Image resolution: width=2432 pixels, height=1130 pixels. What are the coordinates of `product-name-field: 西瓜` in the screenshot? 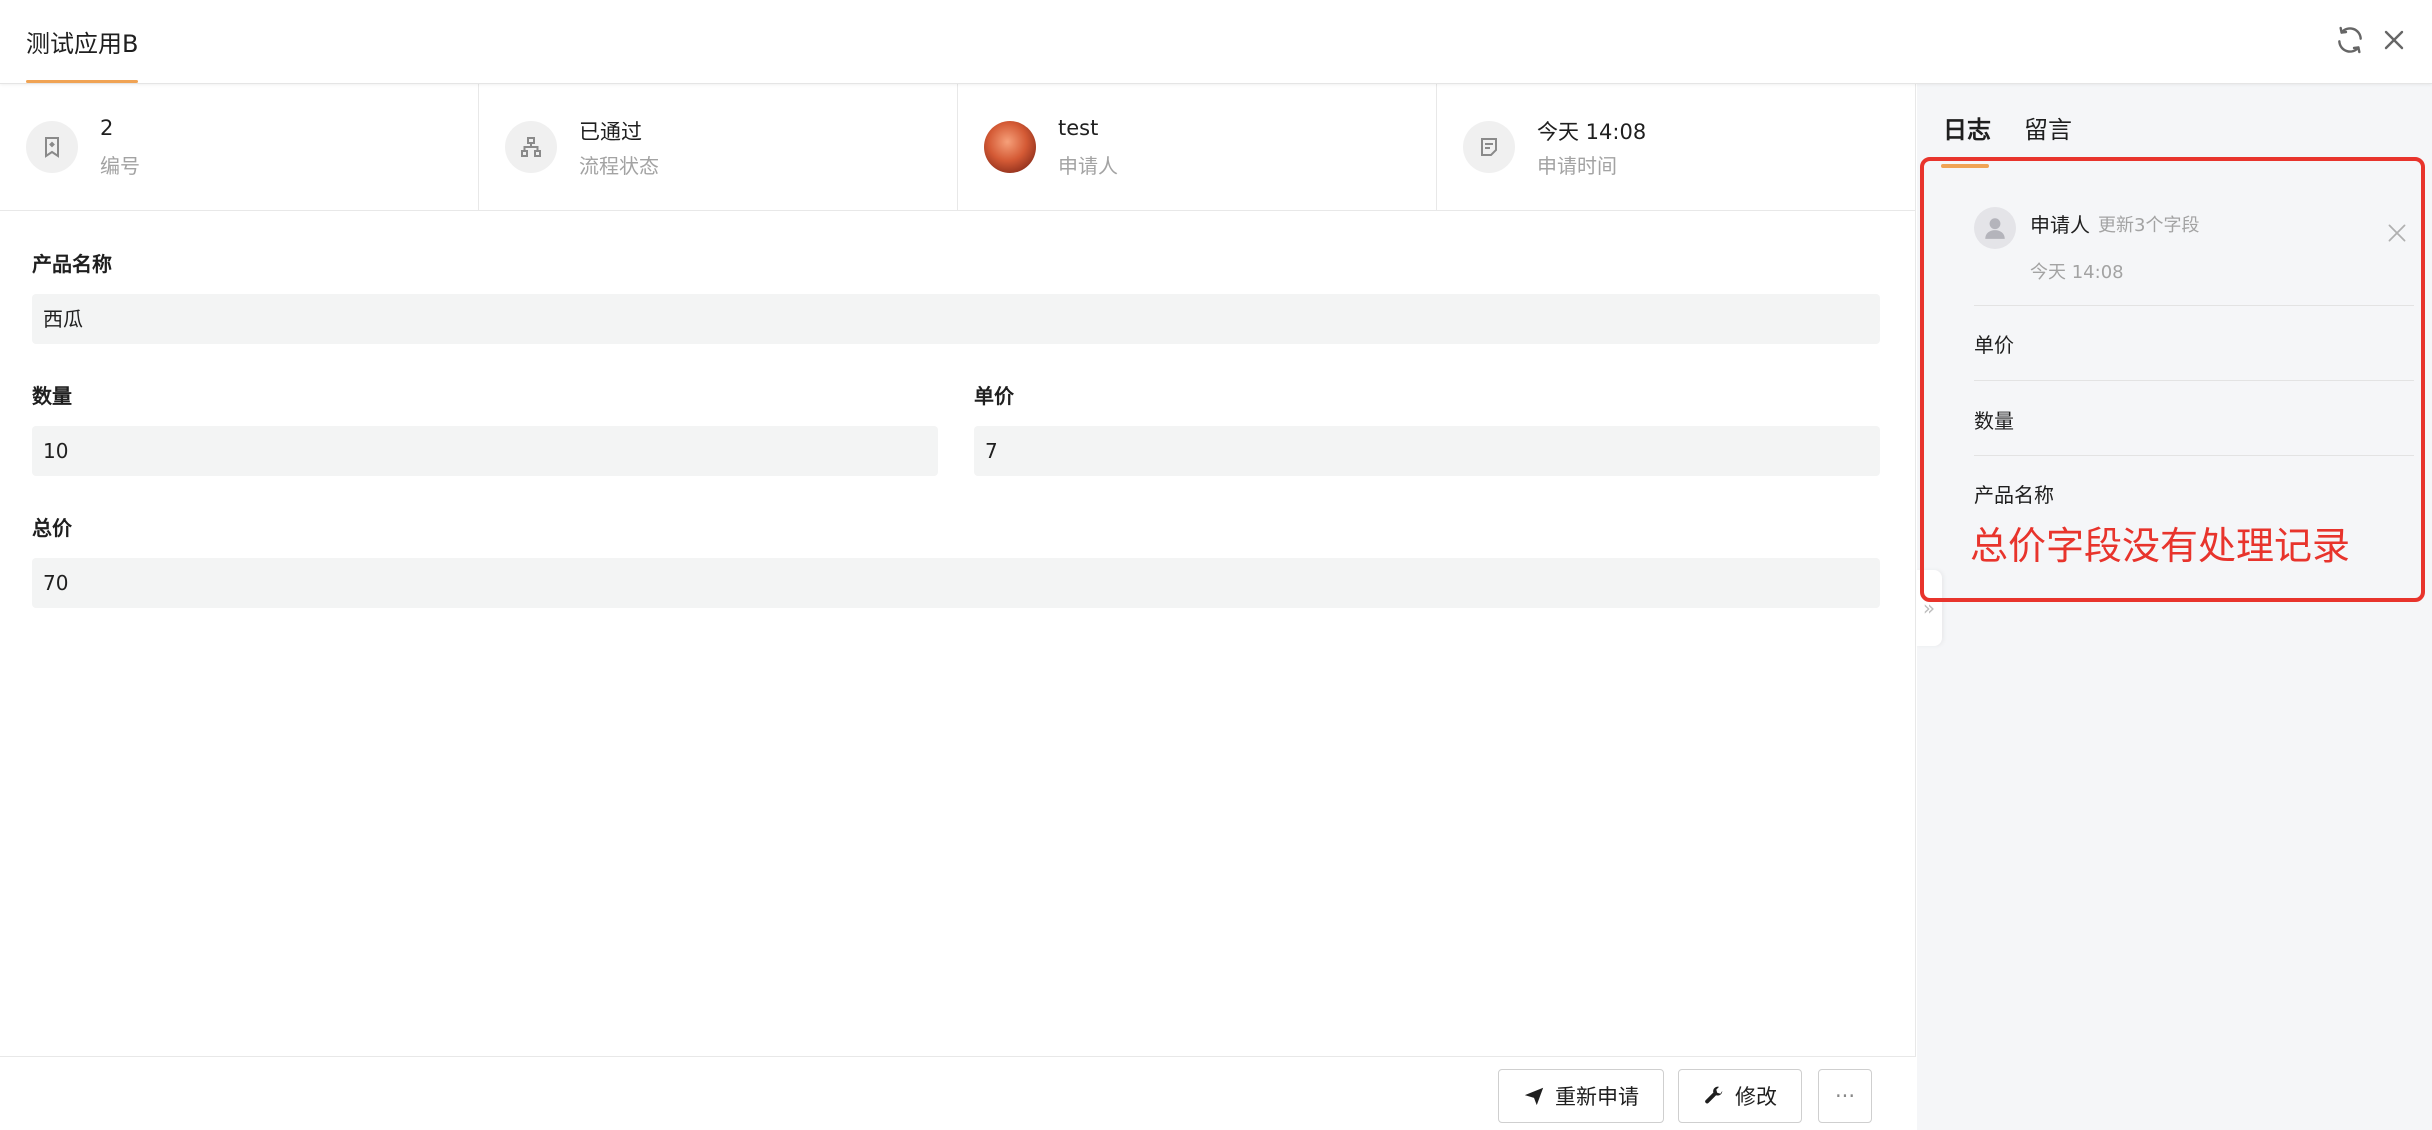 It's located at (956, 319).